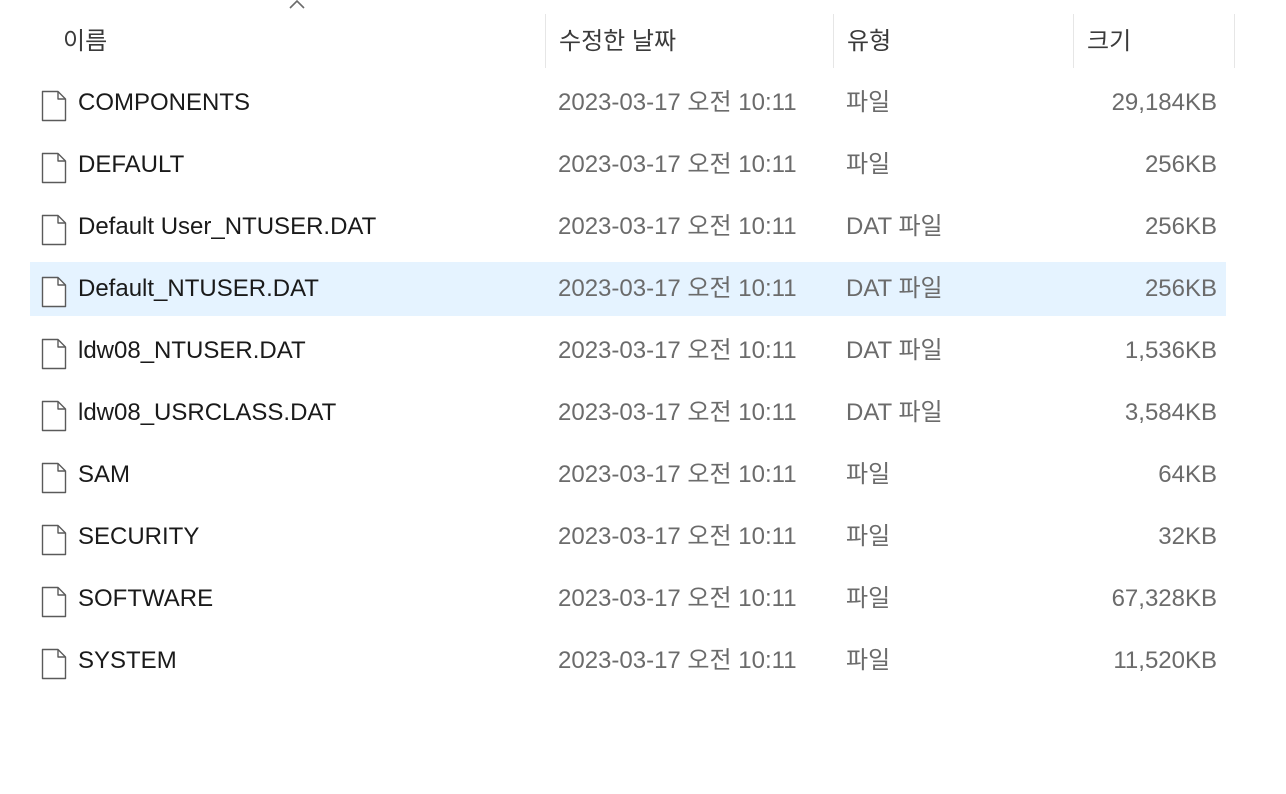 The height and width of the screenshot is (794, 1286). I want to click on file-size: 64KB, so click(1187, 474).